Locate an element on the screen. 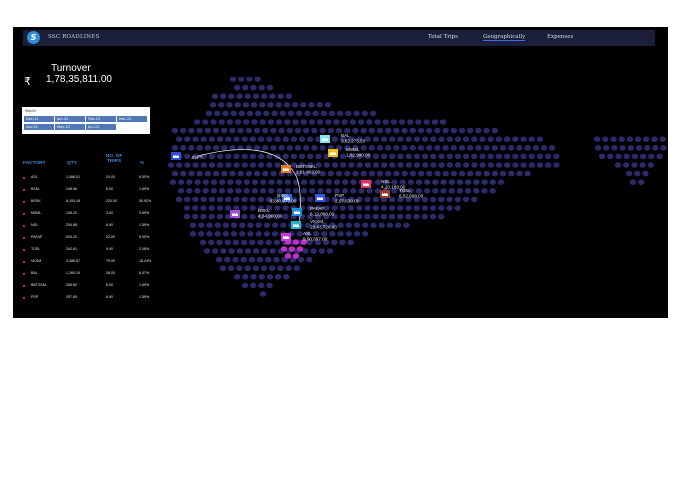 The width and height of the screenshot is (680, 481). table-row: NSL 254.88 6.00 1.59% is located at coordinates (91, 227).